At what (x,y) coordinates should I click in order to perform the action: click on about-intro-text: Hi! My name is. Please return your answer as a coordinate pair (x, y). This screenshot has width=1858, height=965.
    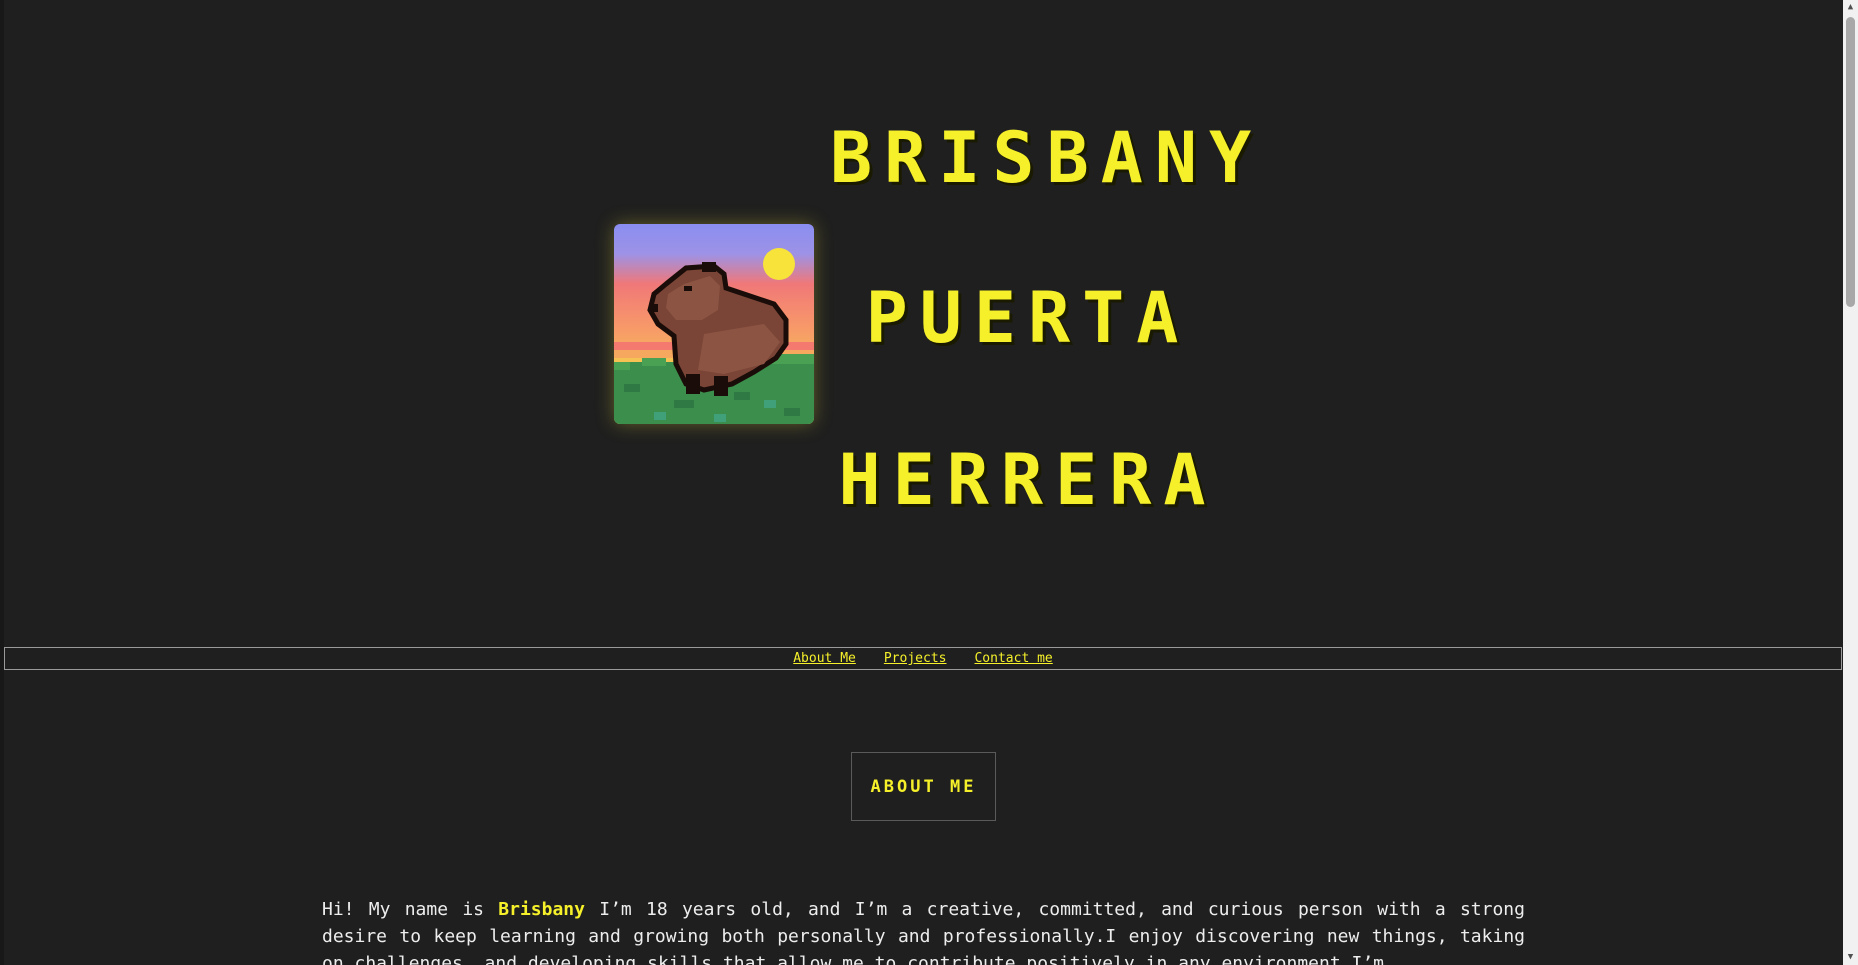
    Looking at the image, I should click on (410, 909).